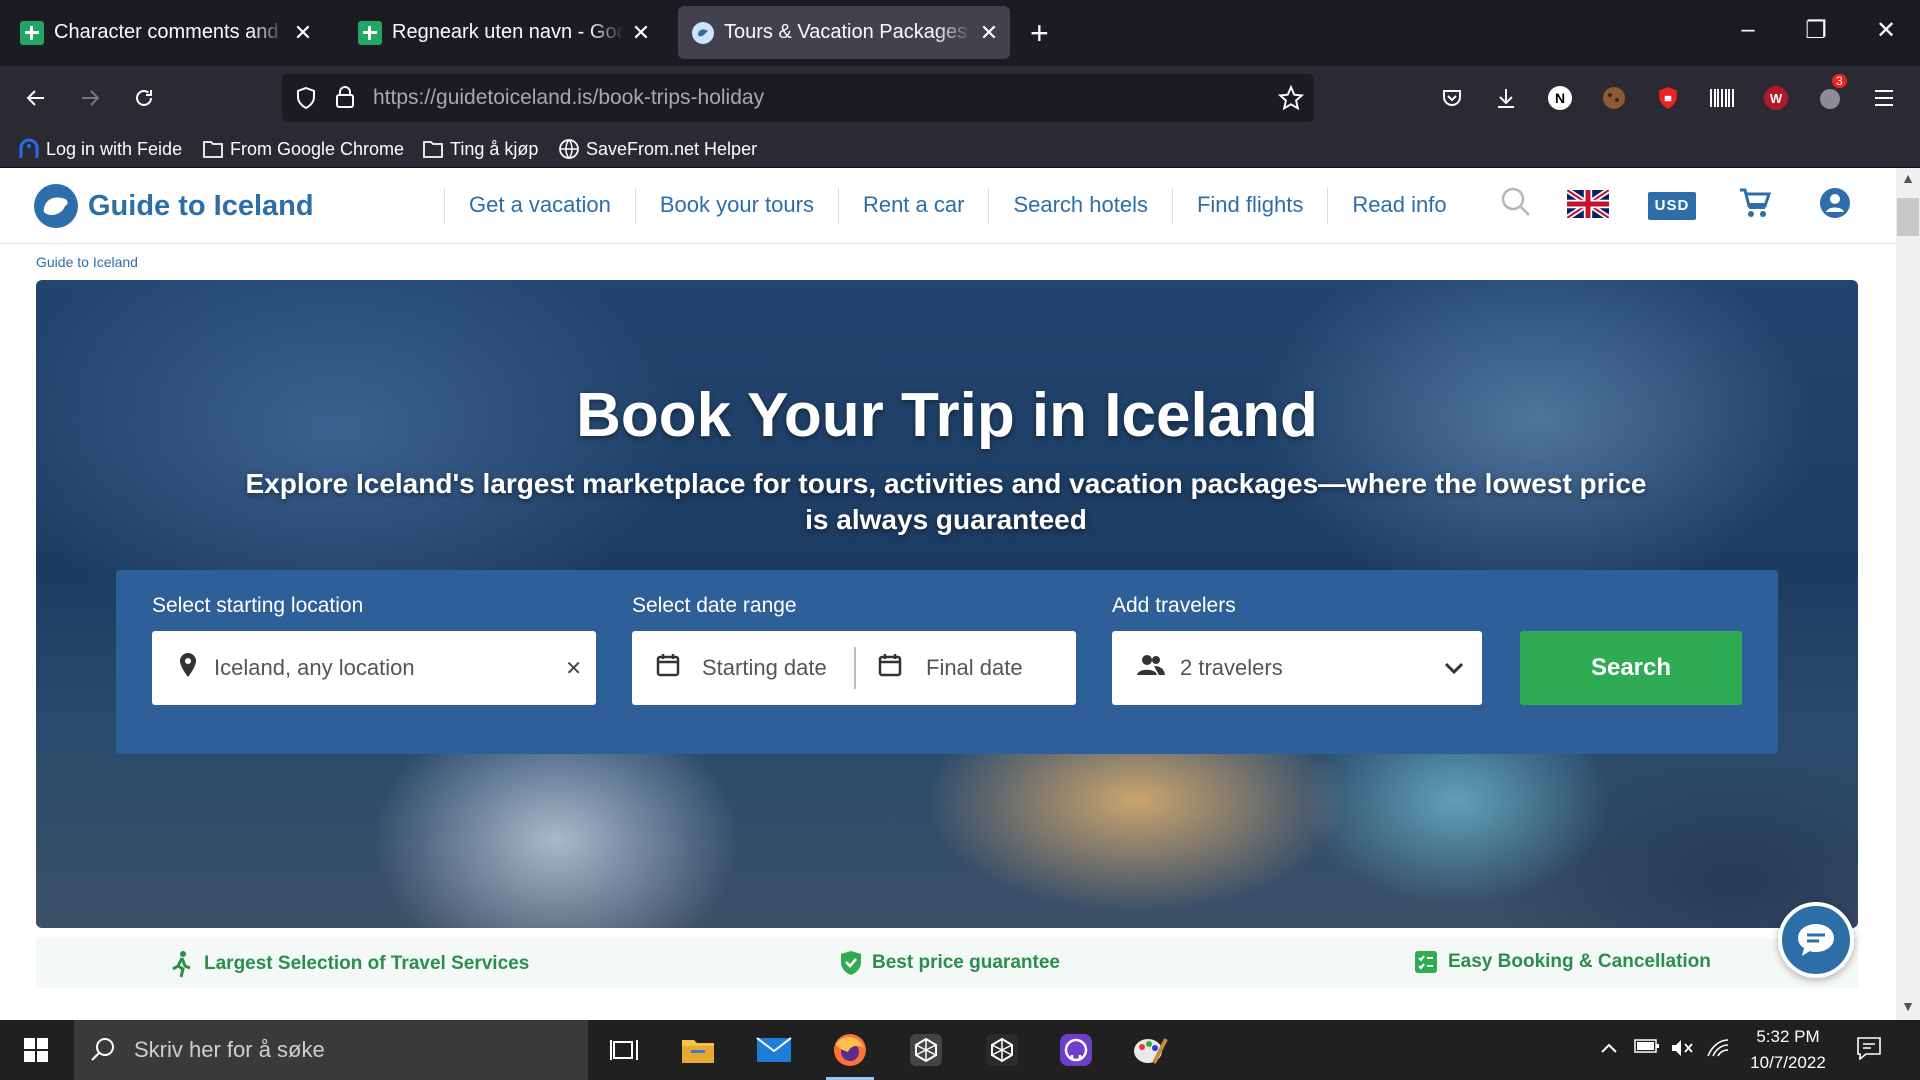  I want to click on taskbar-search: Skriv her for å søke, so click(331, 1050).